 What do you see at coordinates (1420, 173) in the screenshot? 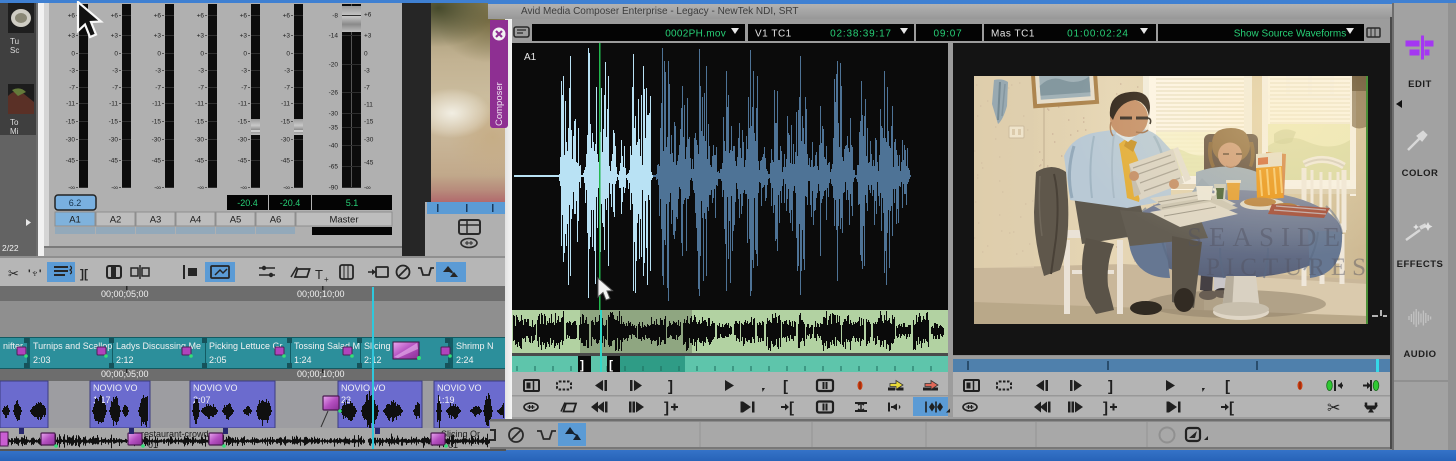
I see `svg-text: COLOR` at bounding box center [1420, 173].